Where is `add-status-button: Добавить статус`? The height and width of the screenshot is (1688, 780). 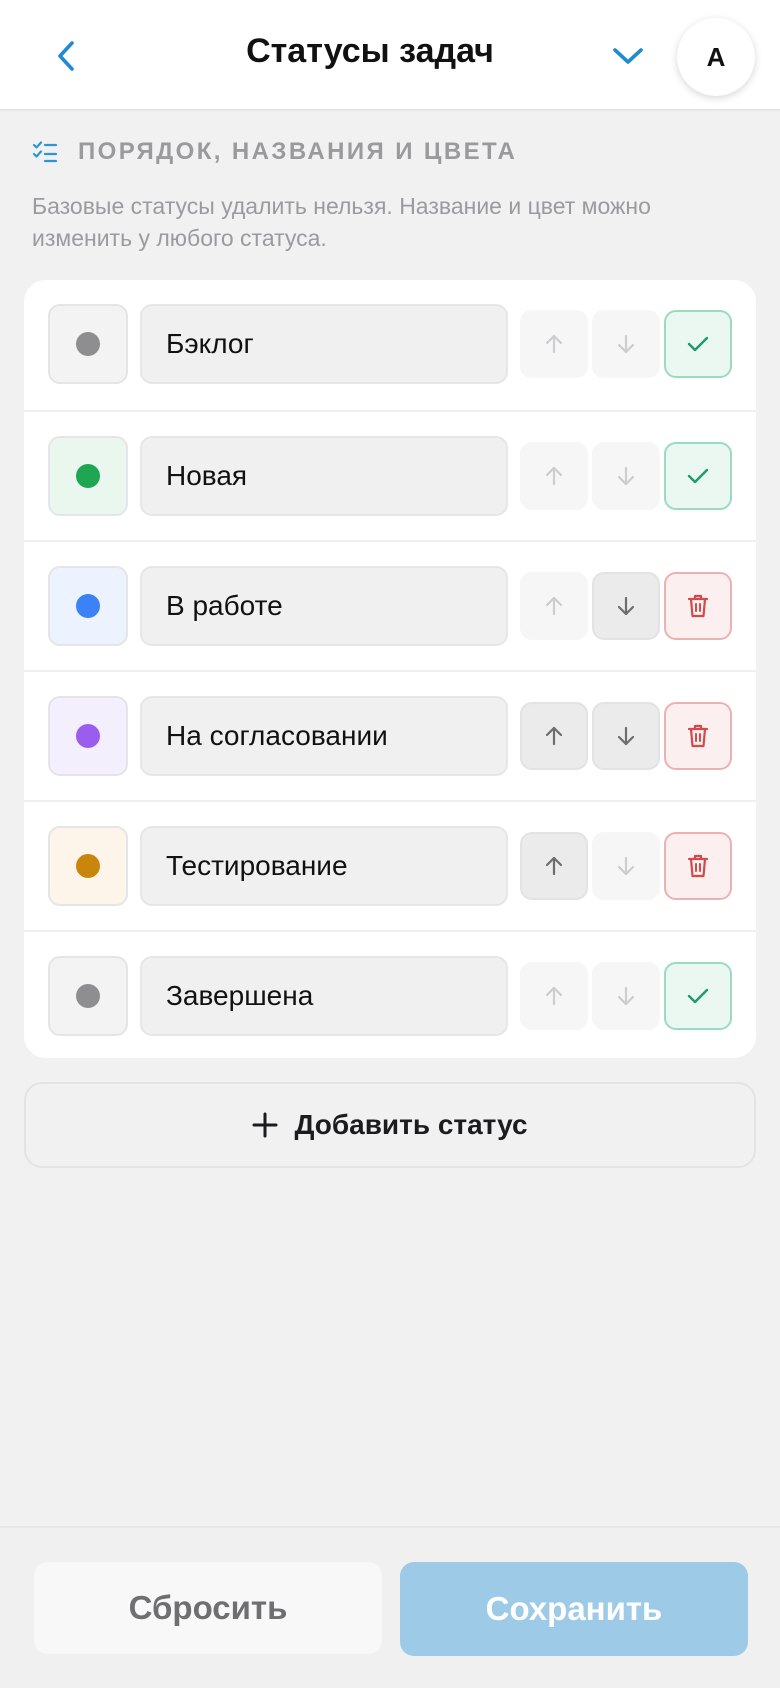 add-status-button: Добавить статус is located at coordinates (390, 1125).